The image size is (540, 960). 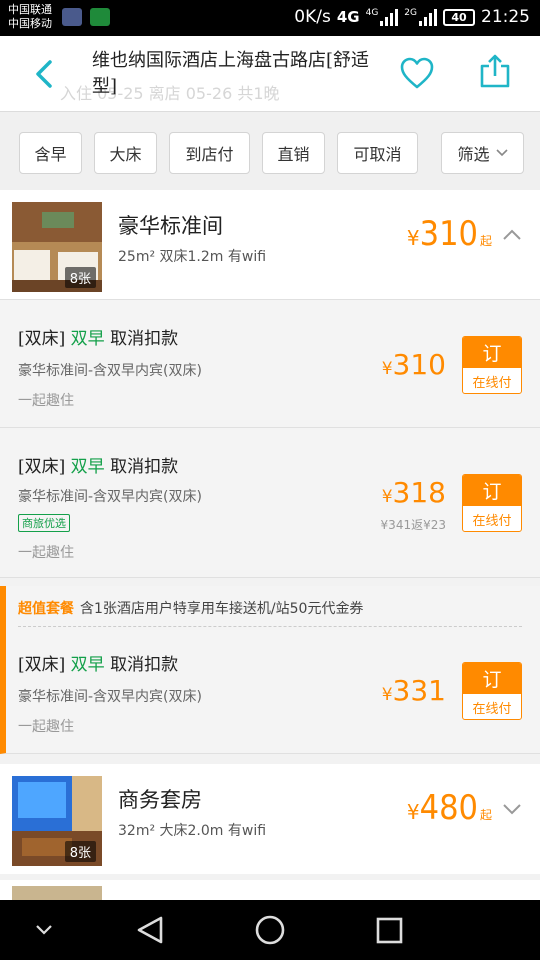 I want to click on app-notification-icon, so click(x=72, y=17).